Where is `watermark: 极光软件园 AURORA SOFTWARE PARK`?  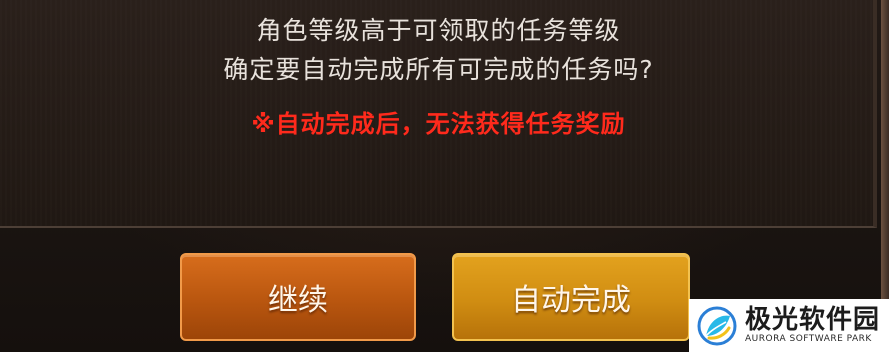
watermark: 极光软件园 AURORA SOFTWARE PARK is located at coordinates (789, 325).